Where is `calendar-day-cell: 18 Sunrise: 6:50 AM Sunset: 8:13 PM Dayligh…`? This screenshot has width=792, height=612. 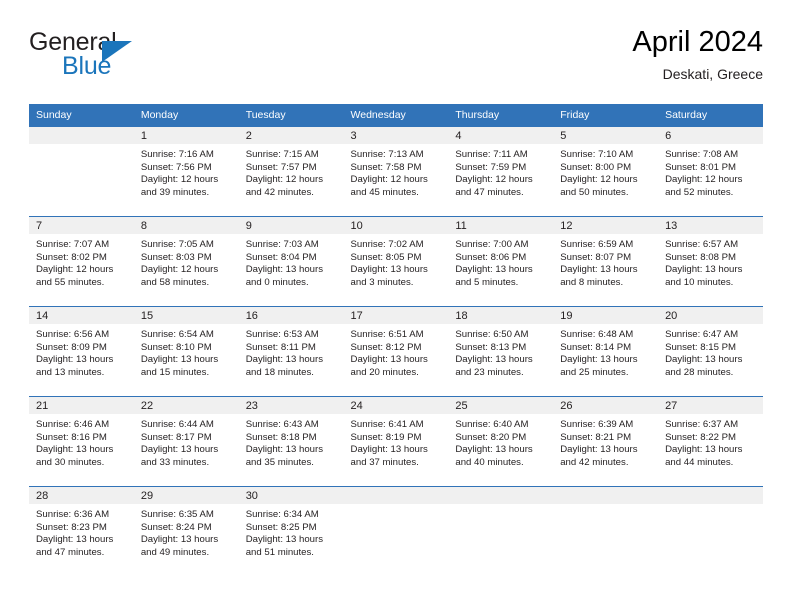 calendar-day-cell: 18 Sunrise: 6:50 AM Sunset: 8:13 PM Dayligh… is located at coordinates (501, 351).